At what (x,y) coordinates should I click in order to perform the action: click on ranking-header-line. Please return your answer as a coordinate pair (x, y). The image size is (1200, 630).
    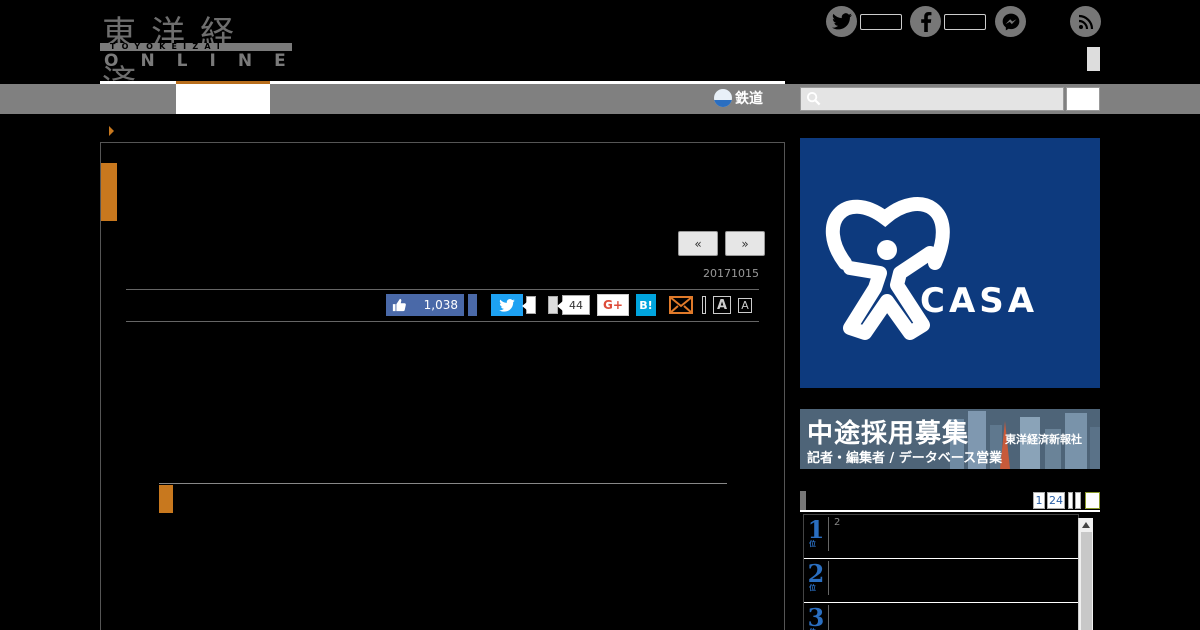
    Looking at the image, I should click on (950, 511).